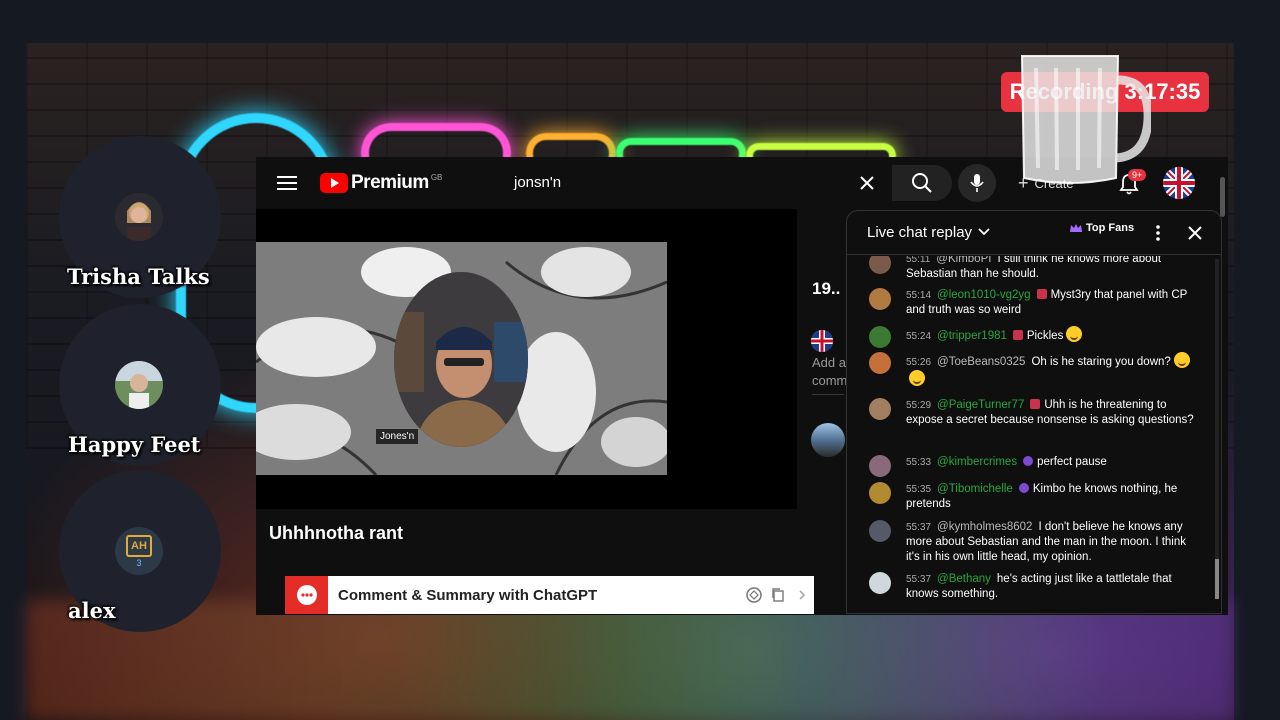  I want to click on participant-tile: Happy Feet, so click(140, 385).